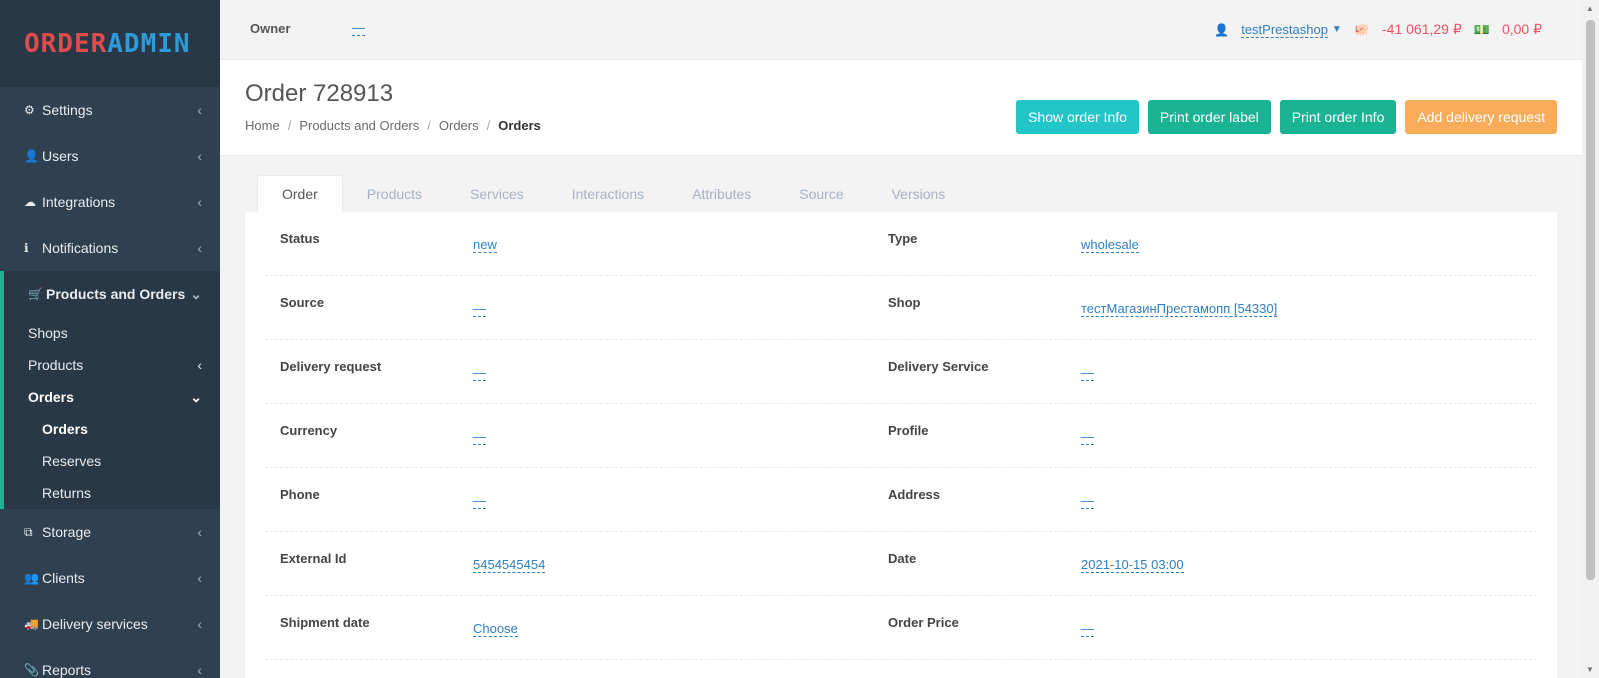 Image resolution: width=1599 pixels, height=678 pixels. I want to click on date-value: 2021-10-15 03:00, so click(1132, 565).